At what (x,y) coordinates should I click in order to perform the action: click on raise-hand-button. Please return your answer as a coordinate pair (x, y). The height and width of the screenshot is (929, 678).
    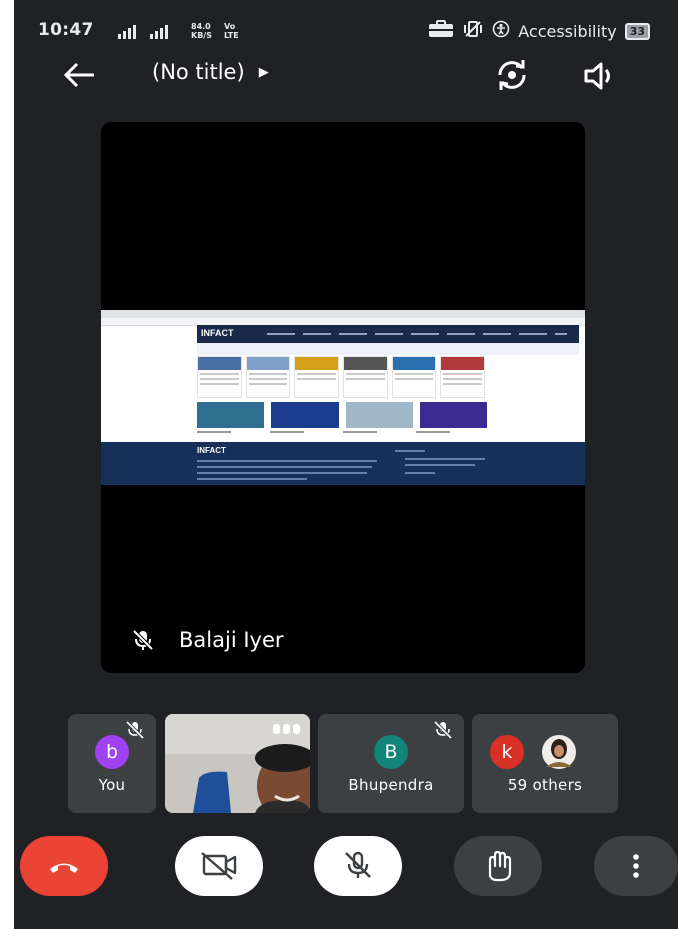
    Looking at the image, I should click on (498, 866).